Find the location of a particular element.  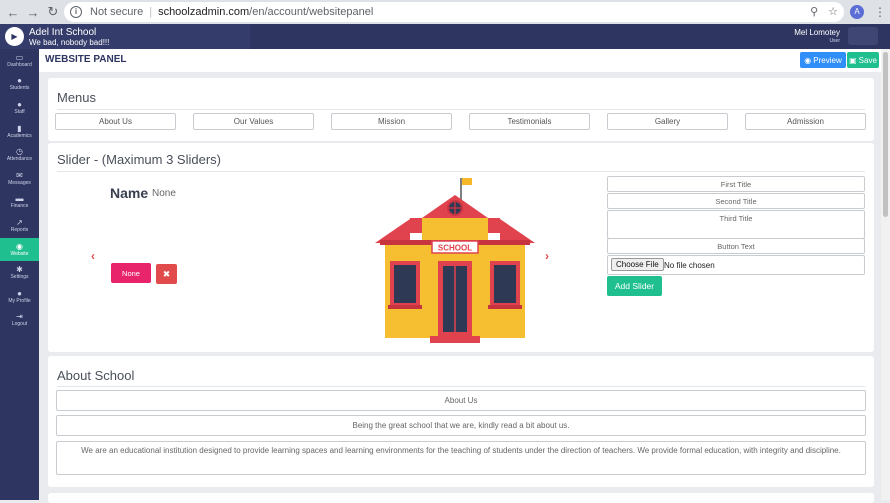

slide-name-value: None is located at coordinates (164, 193).